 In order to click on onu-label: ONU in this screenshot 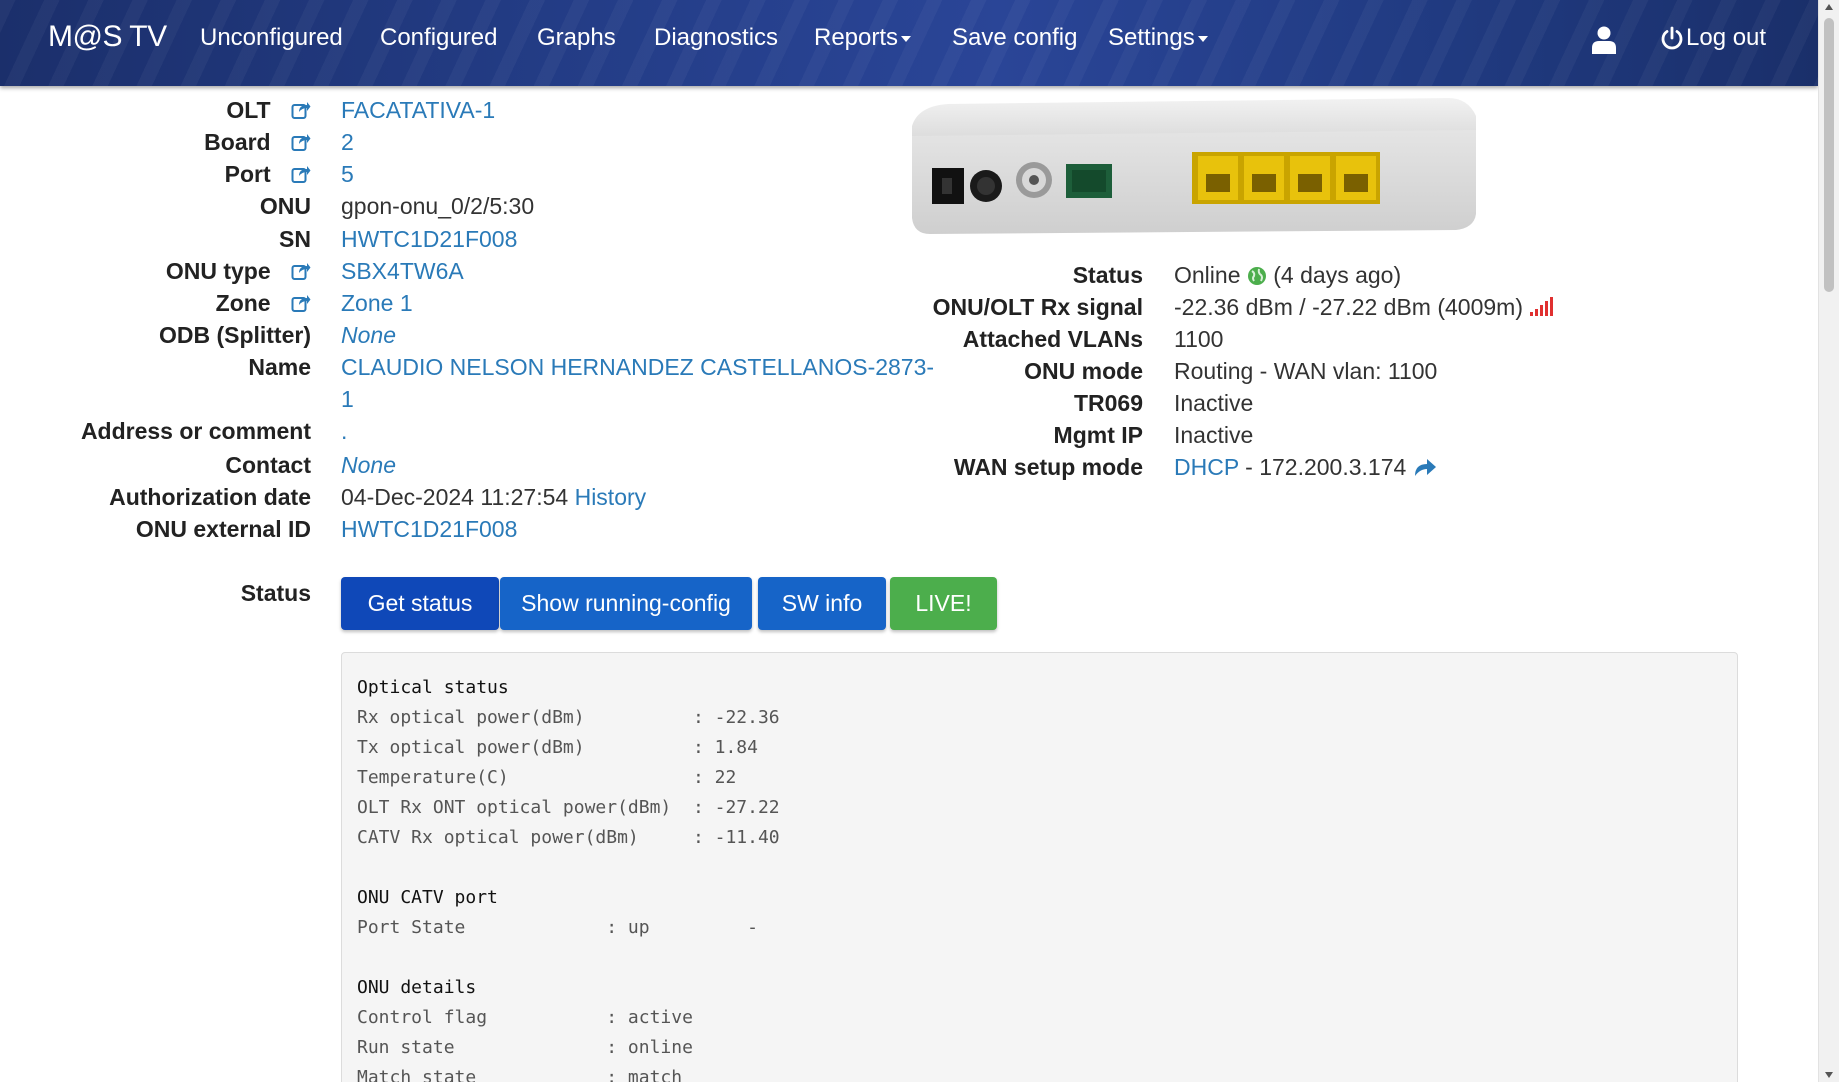, I will do `click(285, 206)`.